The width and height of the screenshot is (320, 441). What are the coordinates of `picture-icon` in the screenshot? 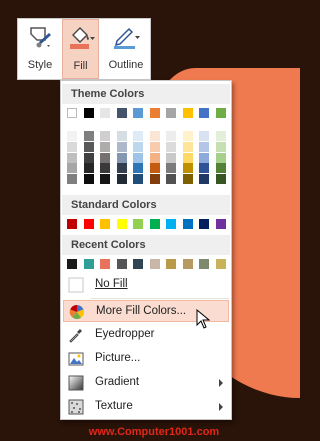 It's located at (76, 359).